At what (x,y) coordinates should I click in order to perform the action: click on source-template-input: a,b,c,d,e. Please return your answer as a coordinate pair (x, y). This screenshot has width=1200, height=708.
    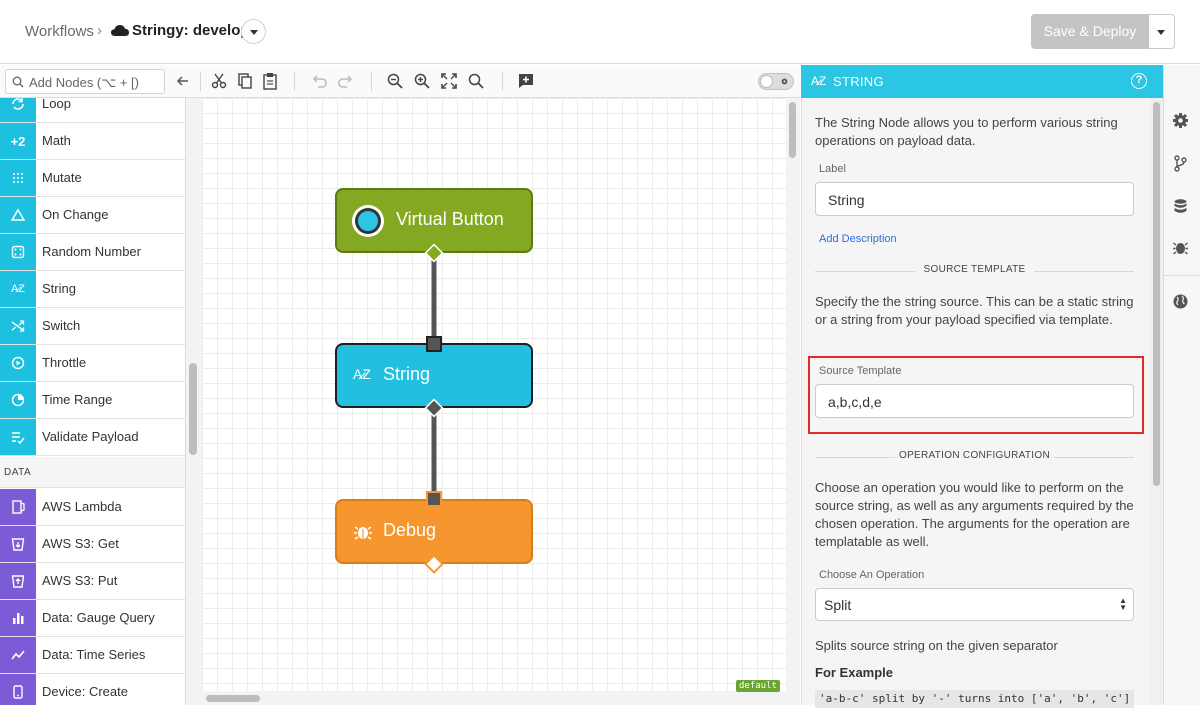
    Looking at the image, I should click on (974, 401).